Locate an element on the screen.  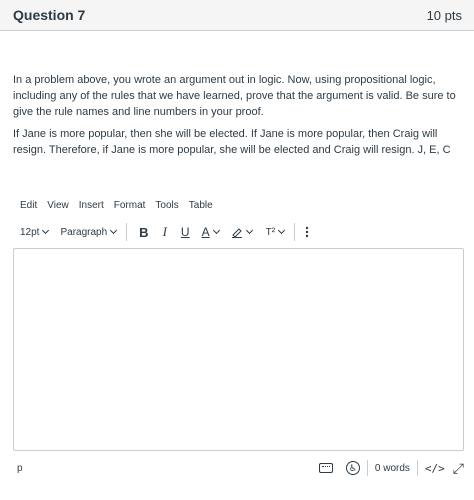
italic-button: I is located at coordinates (165, 232).